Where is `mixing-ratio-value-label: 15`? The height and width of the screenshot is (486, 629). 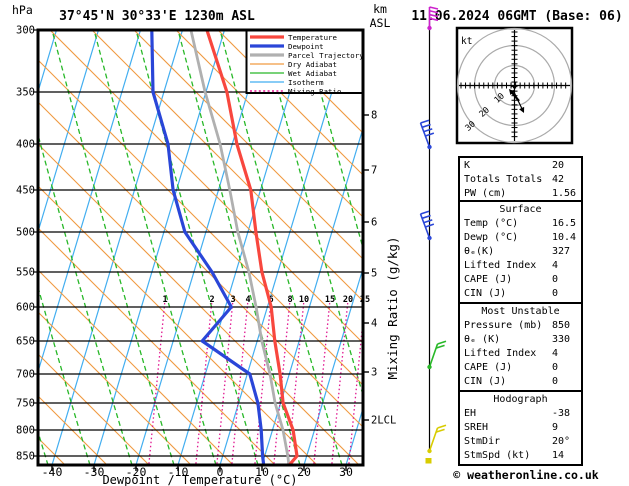 mixing-ratio-value-label: 15 is located at coordinates (330, 300).